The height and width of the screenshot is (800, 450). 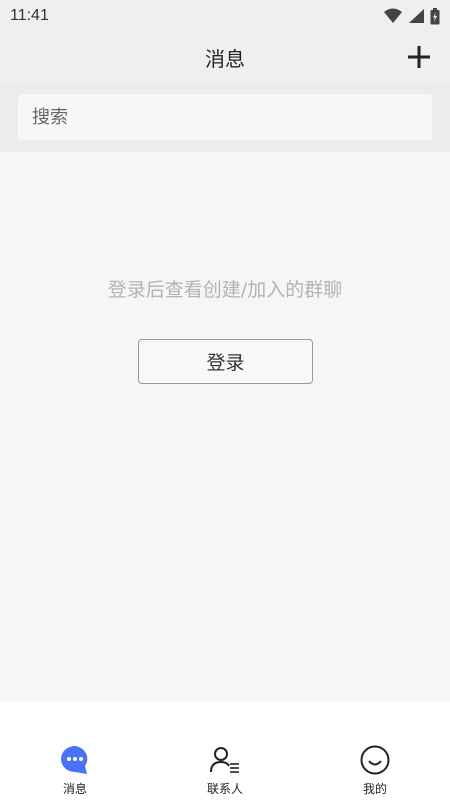 I want to click on bottom-navigation: 消息 联系人 我的, so click(x=225, y=751).